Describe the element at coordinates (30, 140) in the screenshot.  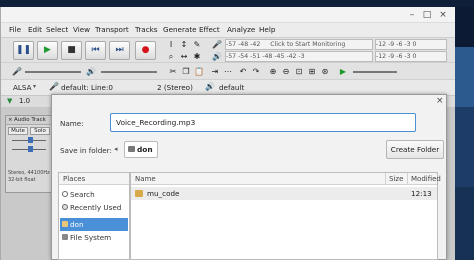
I see `gain-slider-thumb` at that location.